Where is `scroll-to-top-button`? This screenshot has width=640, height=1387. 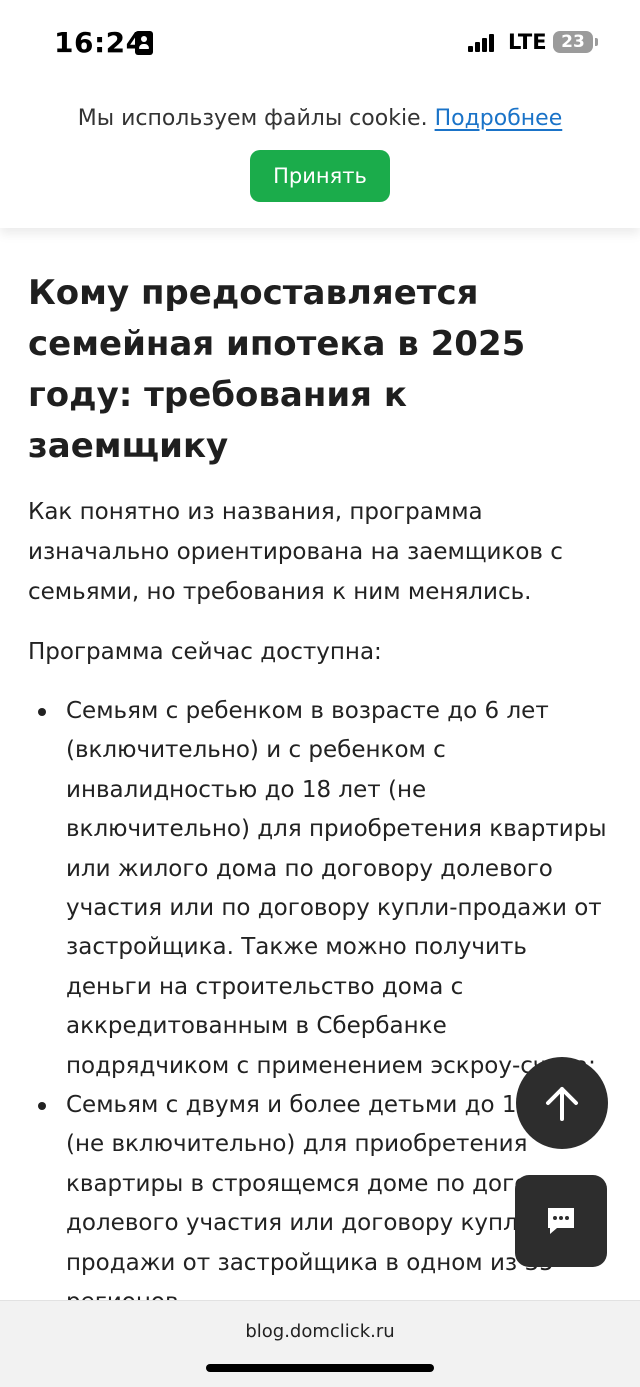 scroll-to-top-button is located at coordinates (562, 1103).